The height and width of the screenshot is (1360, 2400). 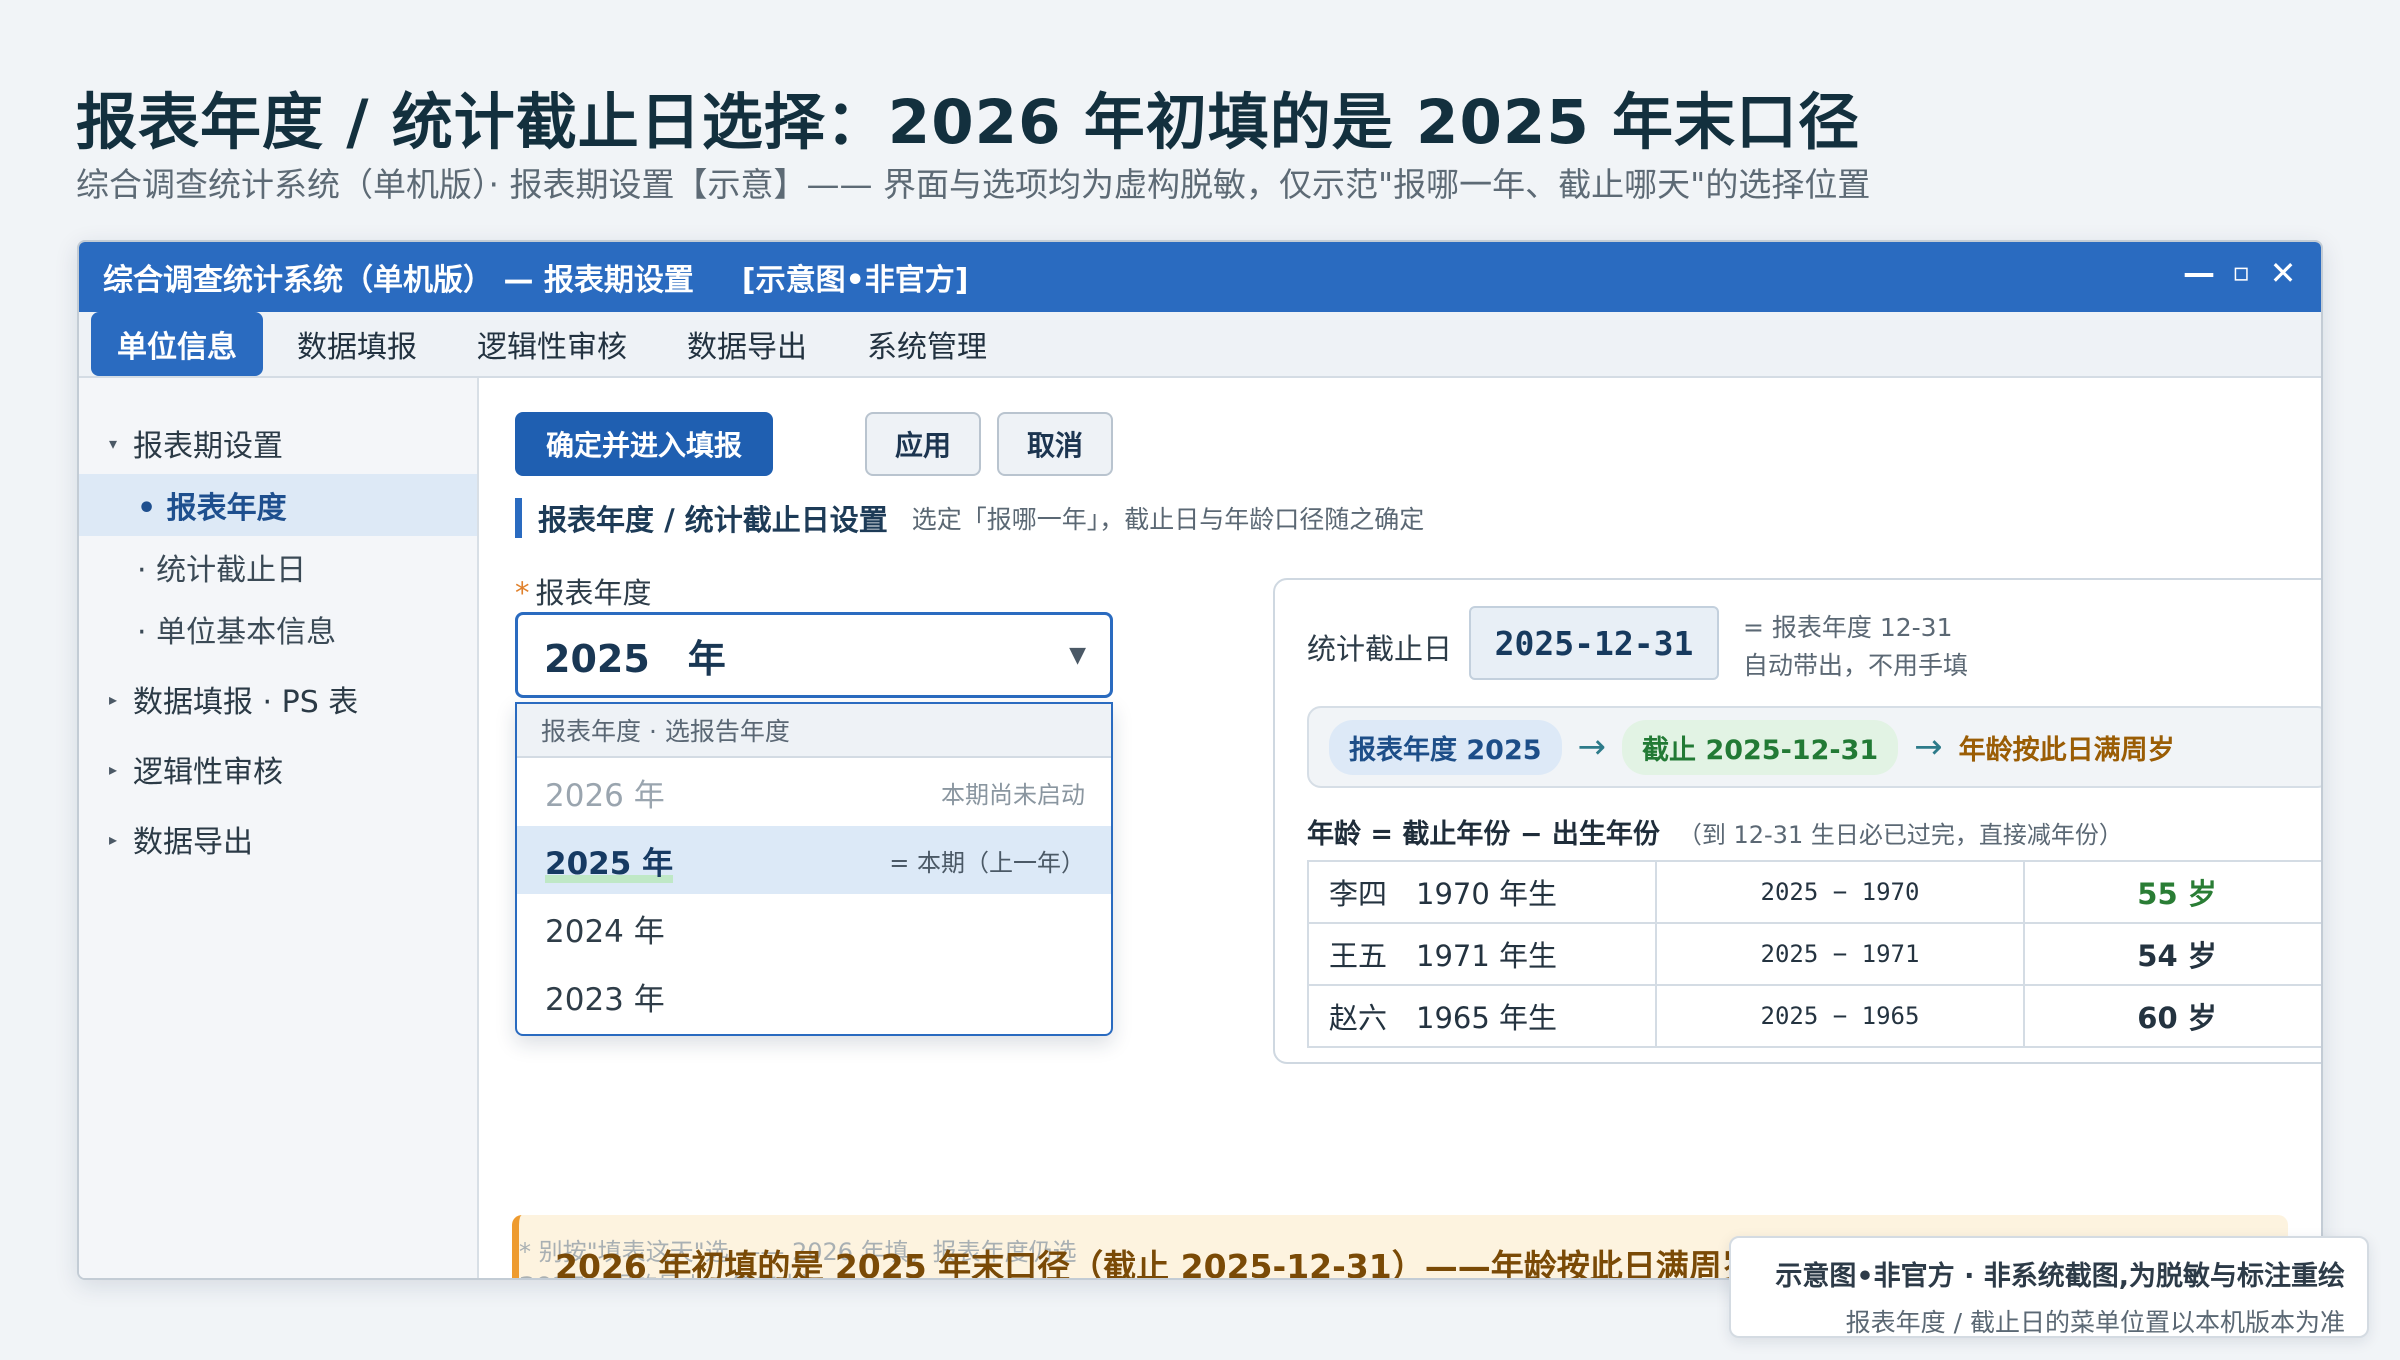 I want to click on option-tag: = 本期（上一年）, so click(x=987, y=862).